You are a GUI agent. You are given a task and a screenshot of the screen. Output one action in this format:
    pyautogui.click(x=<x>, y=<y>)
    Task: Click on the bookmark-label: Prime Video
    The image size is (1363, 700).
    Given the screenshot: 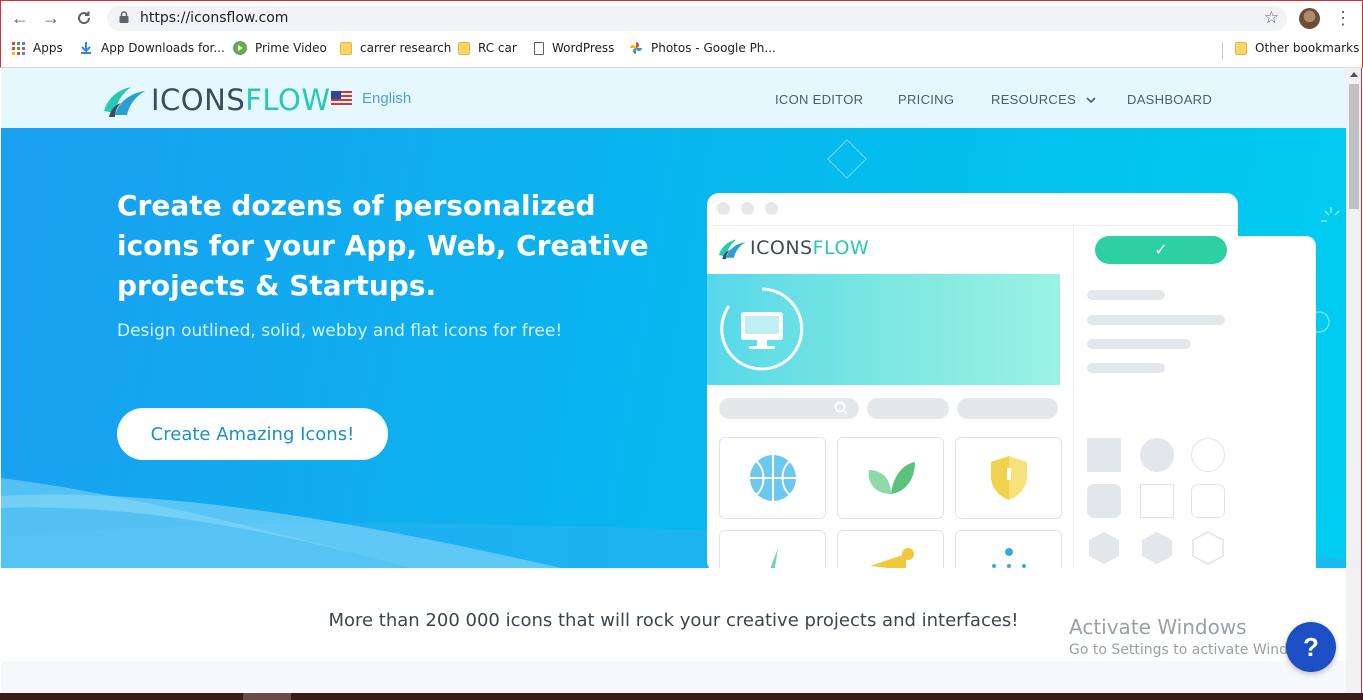 What is the action you would take?
    pyautogui.click(x=291, y=48)
    